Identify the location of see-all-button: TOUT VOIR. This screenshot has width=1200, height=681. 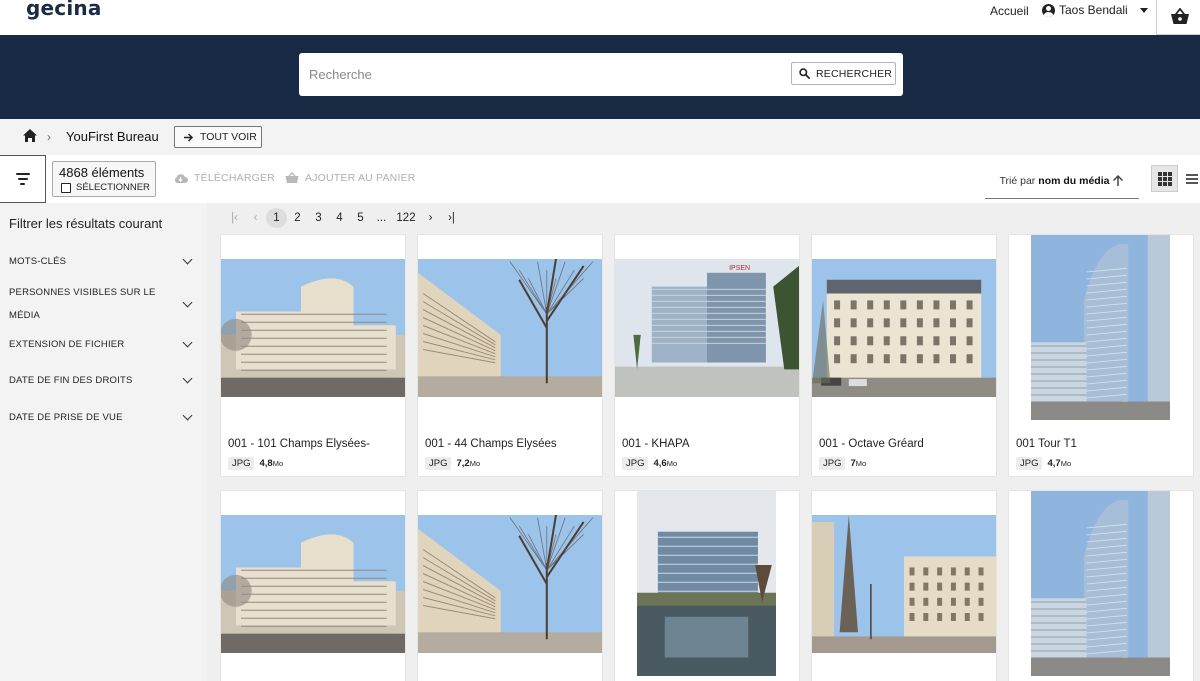
(218, 137).